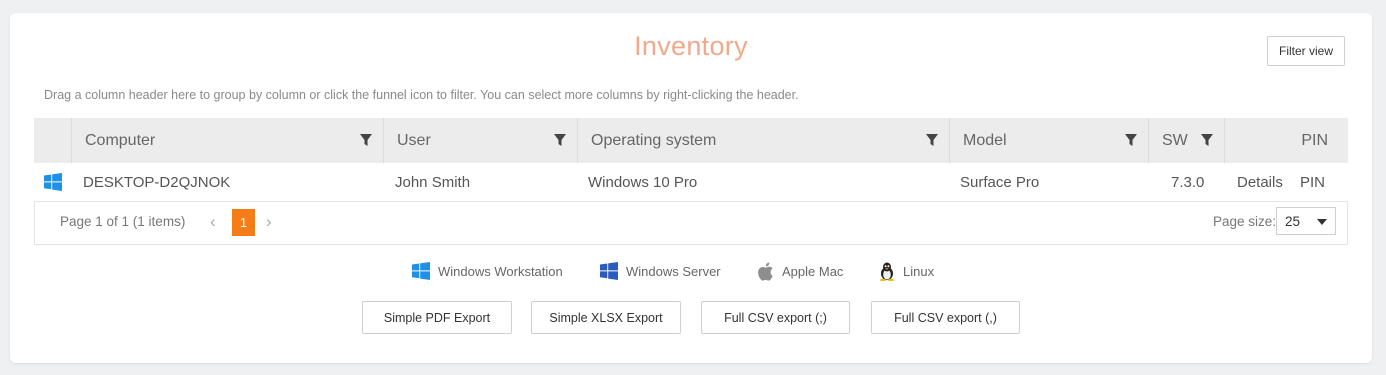 This screenshot has width=1386, height=375. I want to click on column-header-label: Computer, so click(120, 140).